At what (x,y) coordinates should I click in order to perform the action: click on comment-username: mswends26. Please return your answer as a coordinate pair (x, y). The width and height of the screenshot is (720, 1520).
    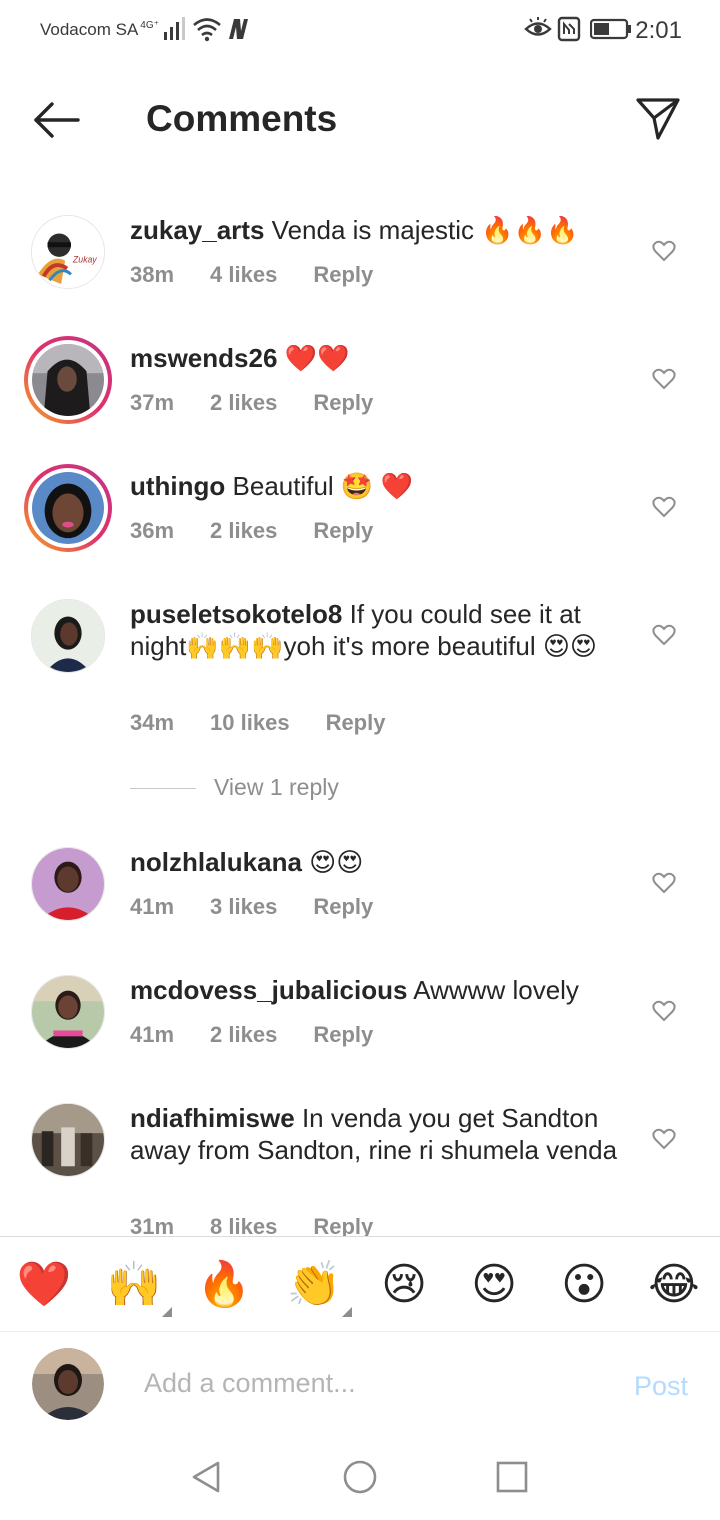
    Looking at the image, I should click on (203, 358).